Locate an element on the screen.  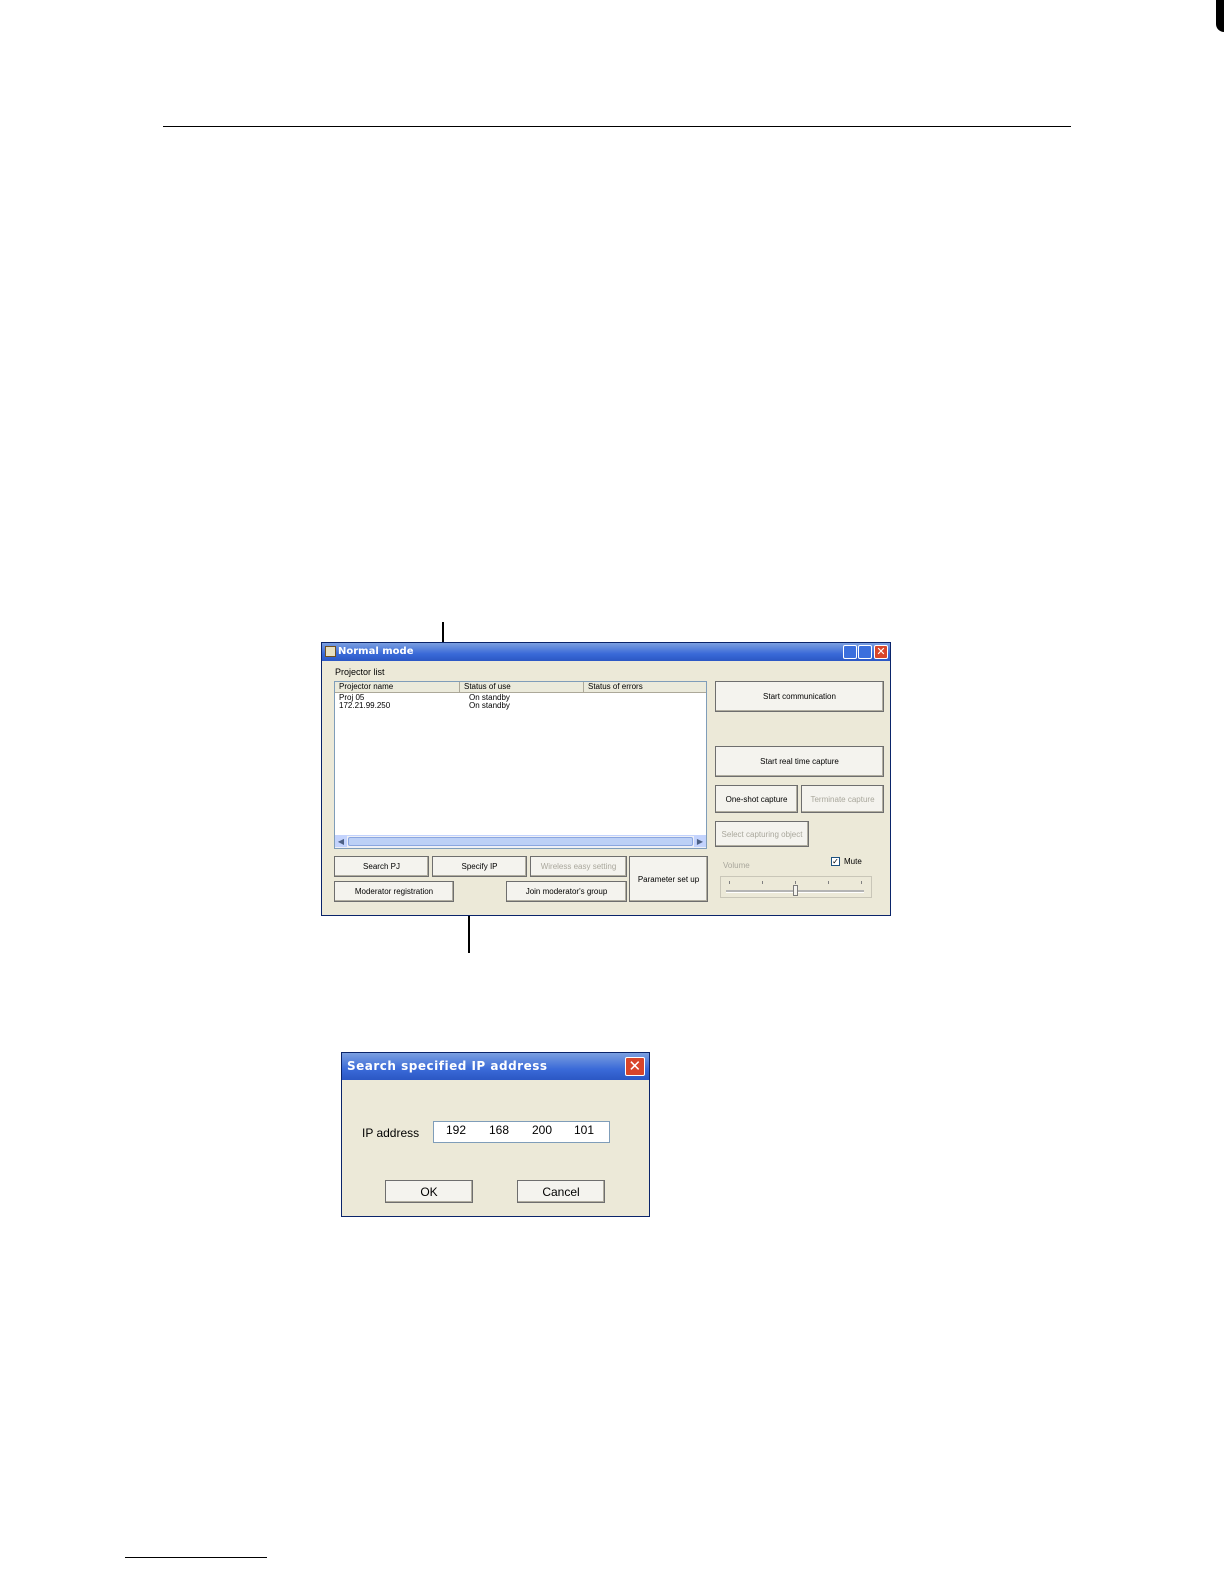
ip-octet-1: 192 is located at coordinates (456, 1130).